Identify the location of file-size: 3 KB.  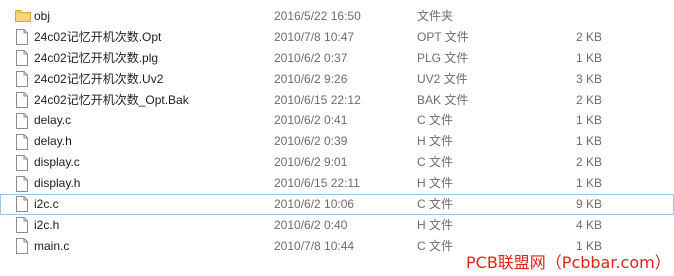
(588, 78).